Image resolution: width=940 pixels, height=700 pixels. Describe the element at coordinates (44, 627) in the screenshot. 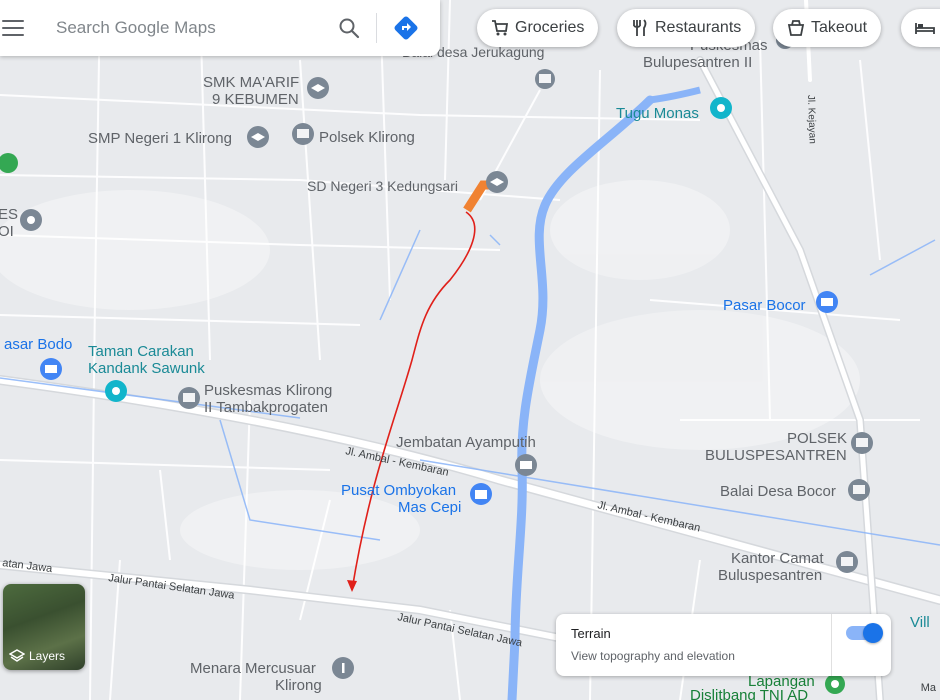

I see `layers-button: Layers` at that location.